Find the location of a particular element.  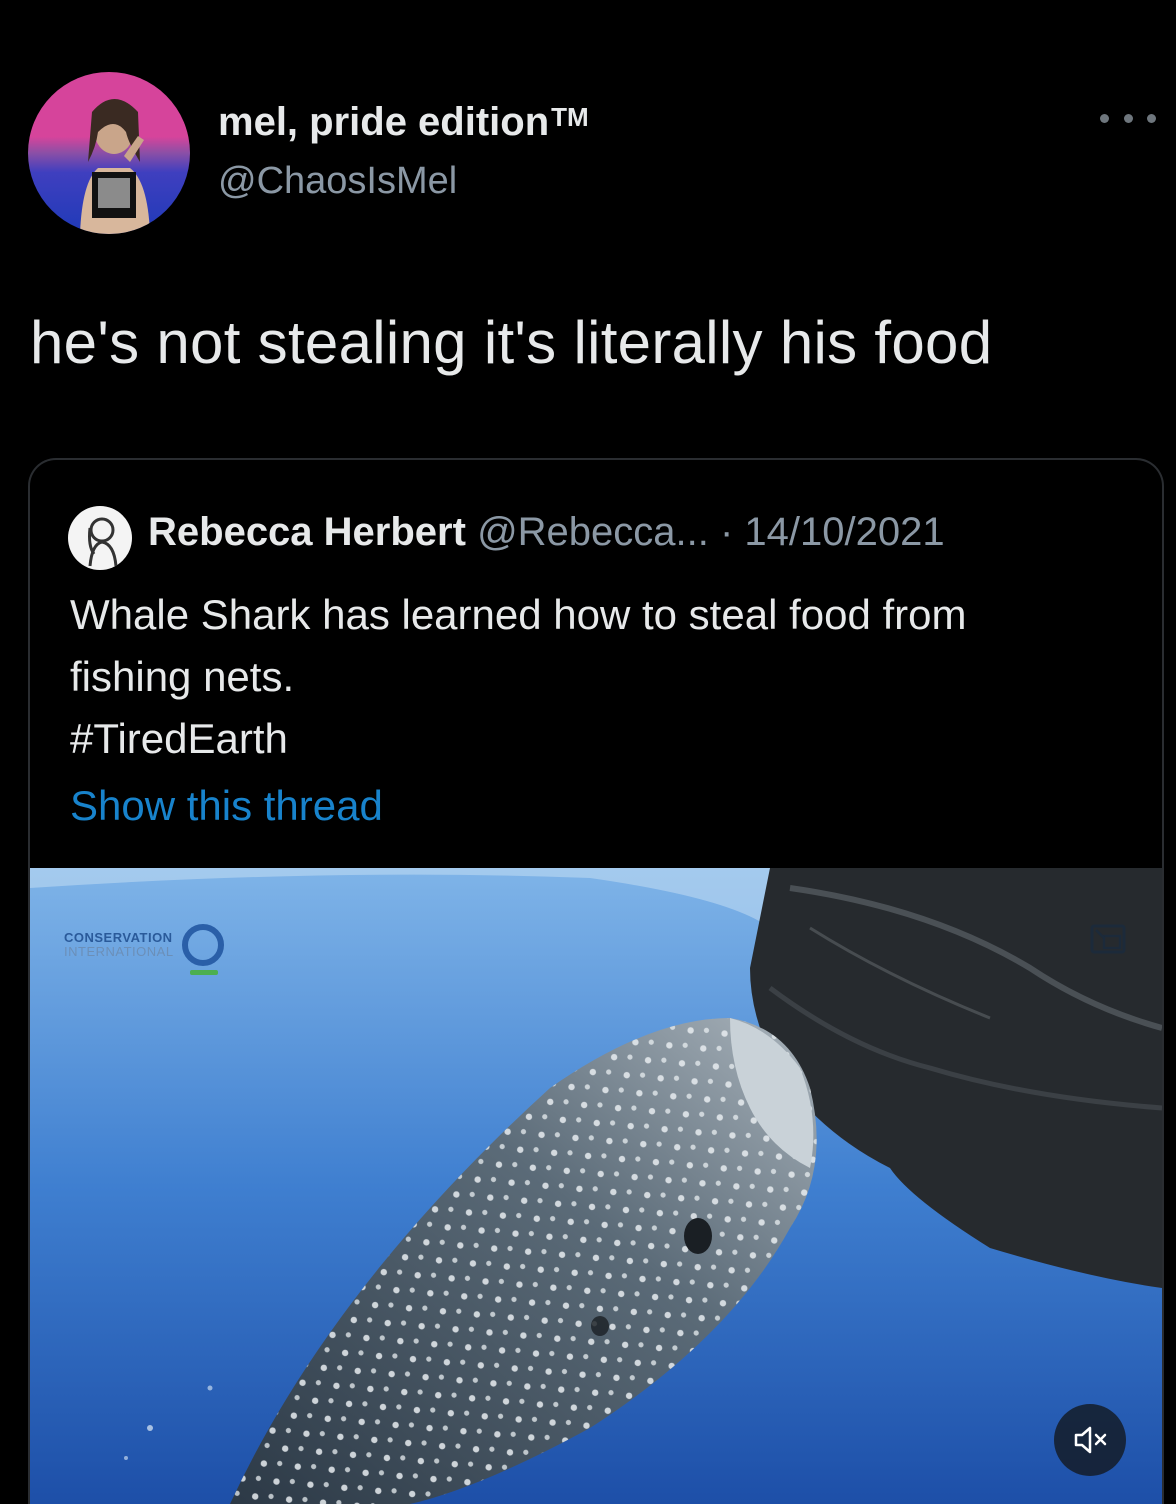

show-thread-link: Show this thread is located at coordinates (226, 806).